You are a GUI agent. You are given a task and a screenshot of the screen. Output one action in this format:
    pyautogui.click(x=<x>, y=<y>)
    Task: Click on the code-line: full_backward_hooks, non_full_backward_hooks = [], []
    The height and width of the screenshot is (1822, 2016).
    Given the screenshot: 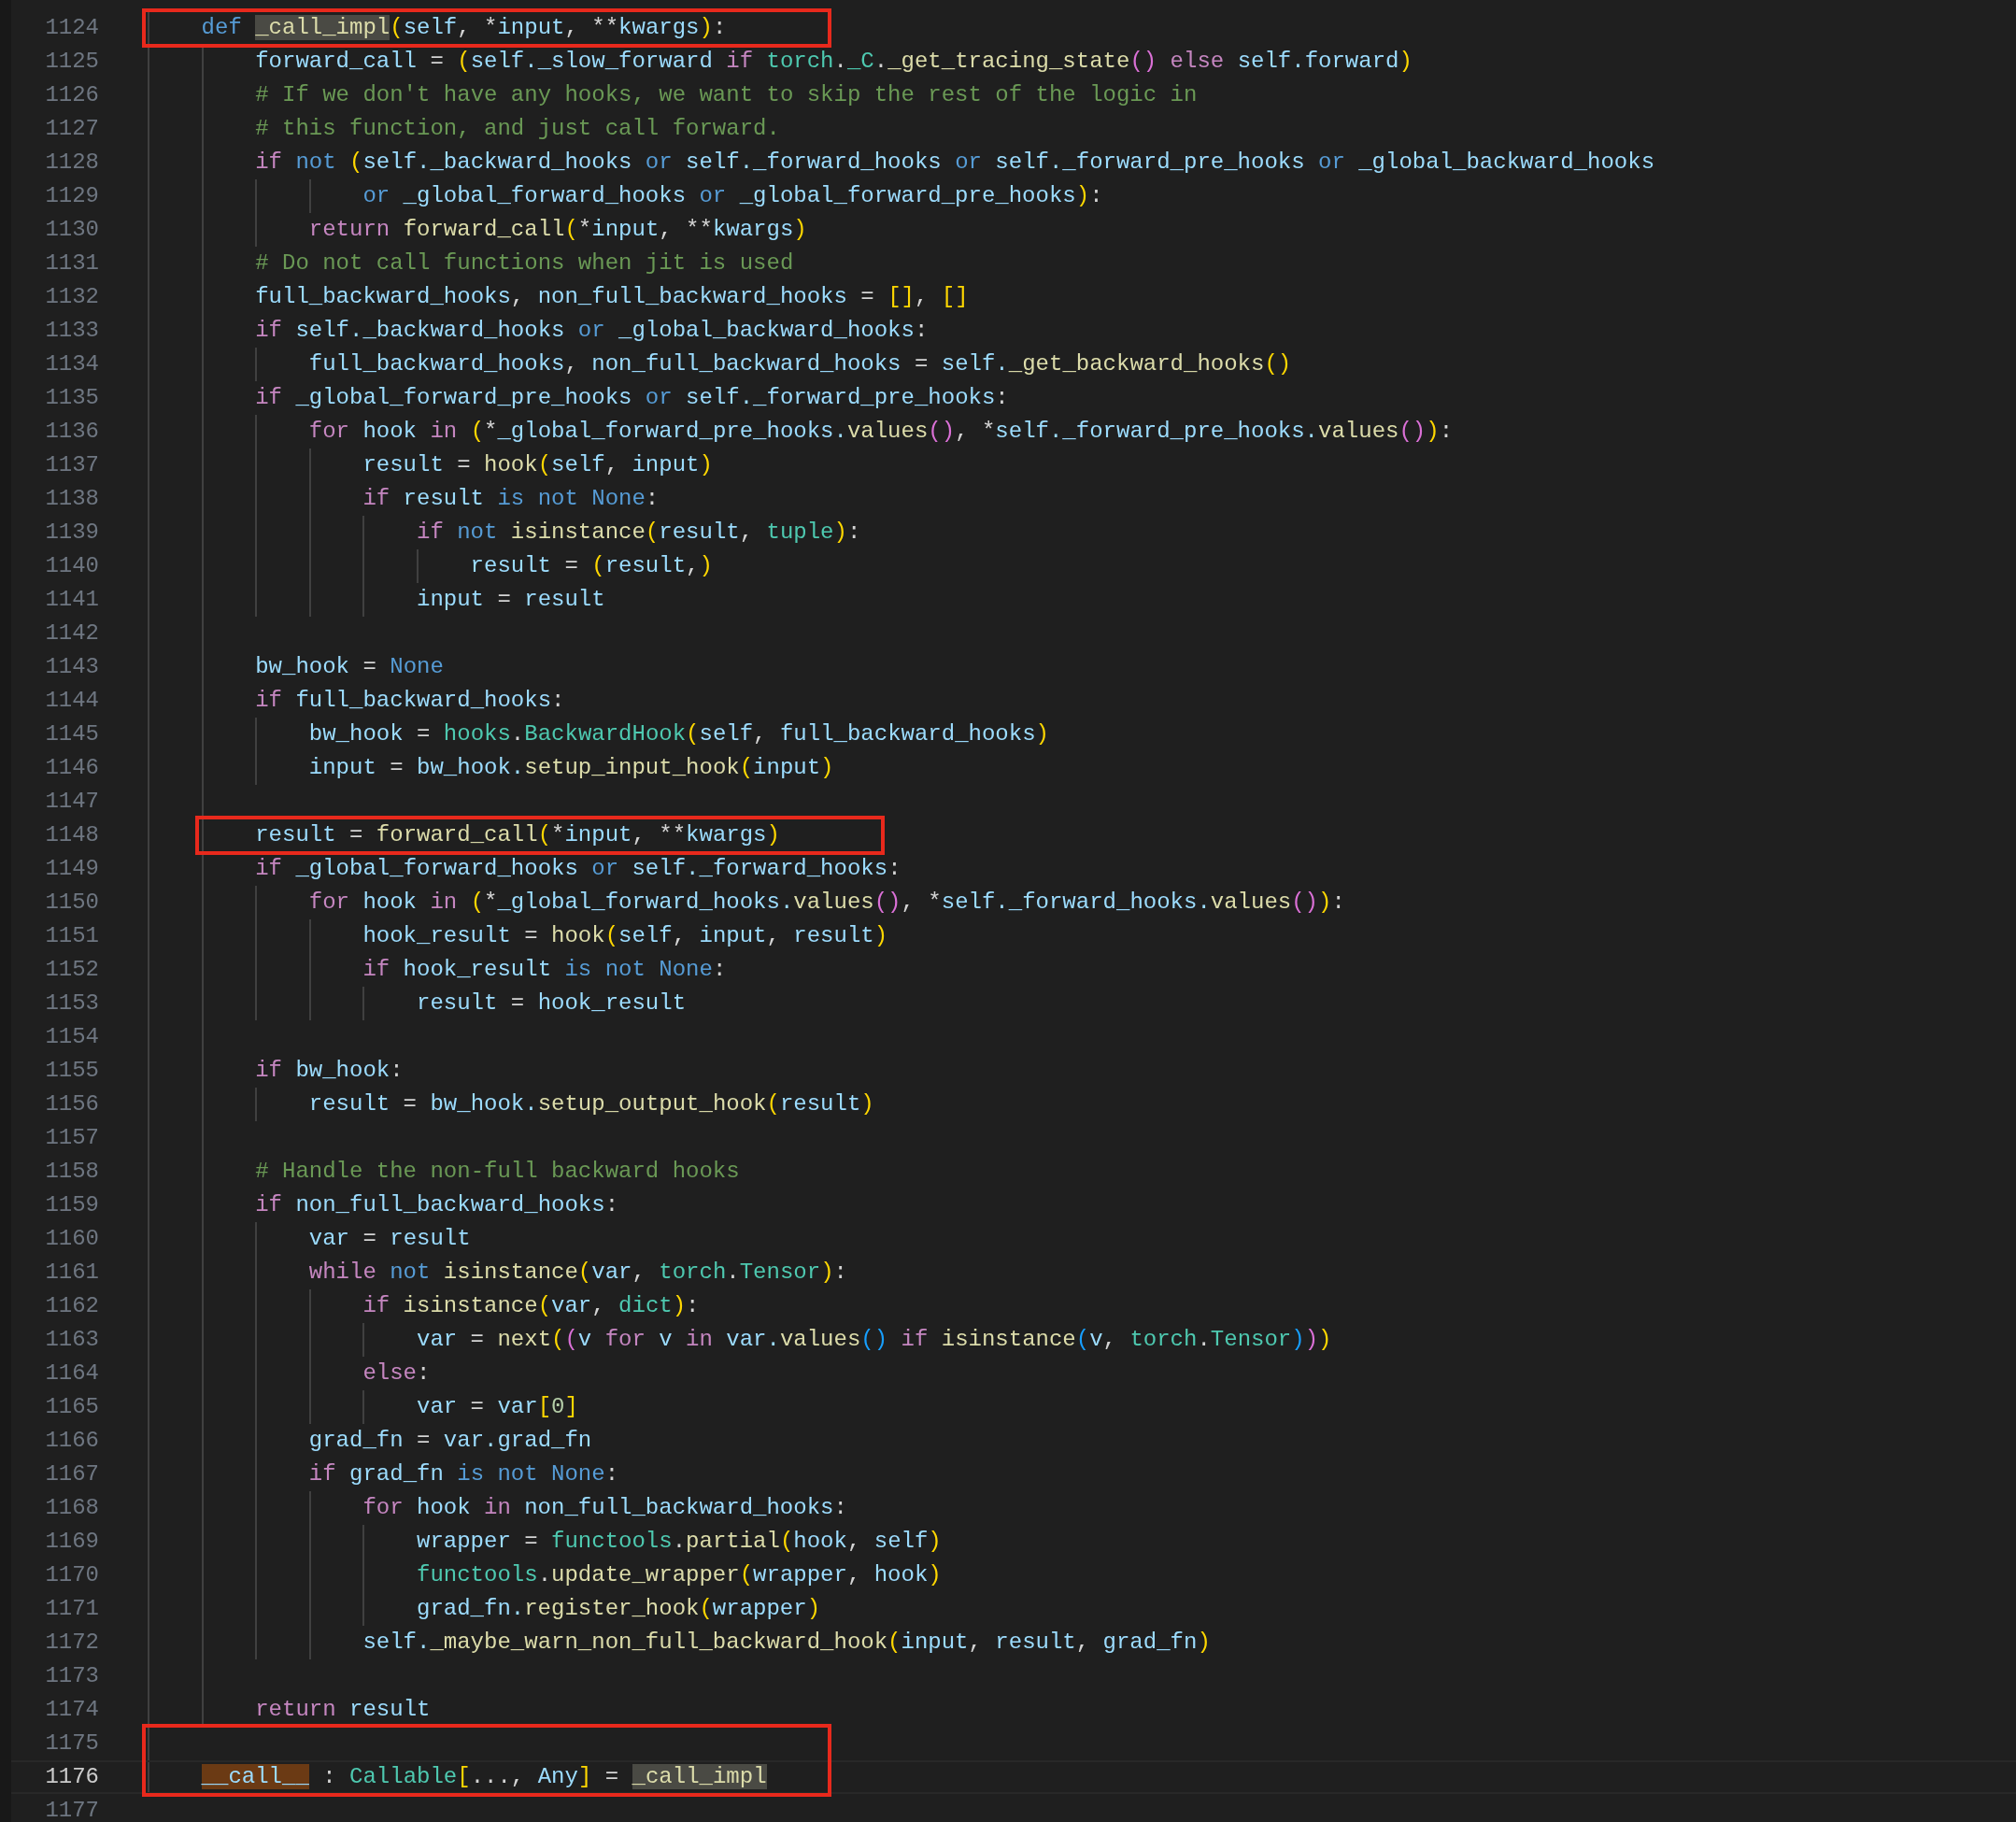 What is the action you would take?
    pyautogui.click(x=612, y=297)
    